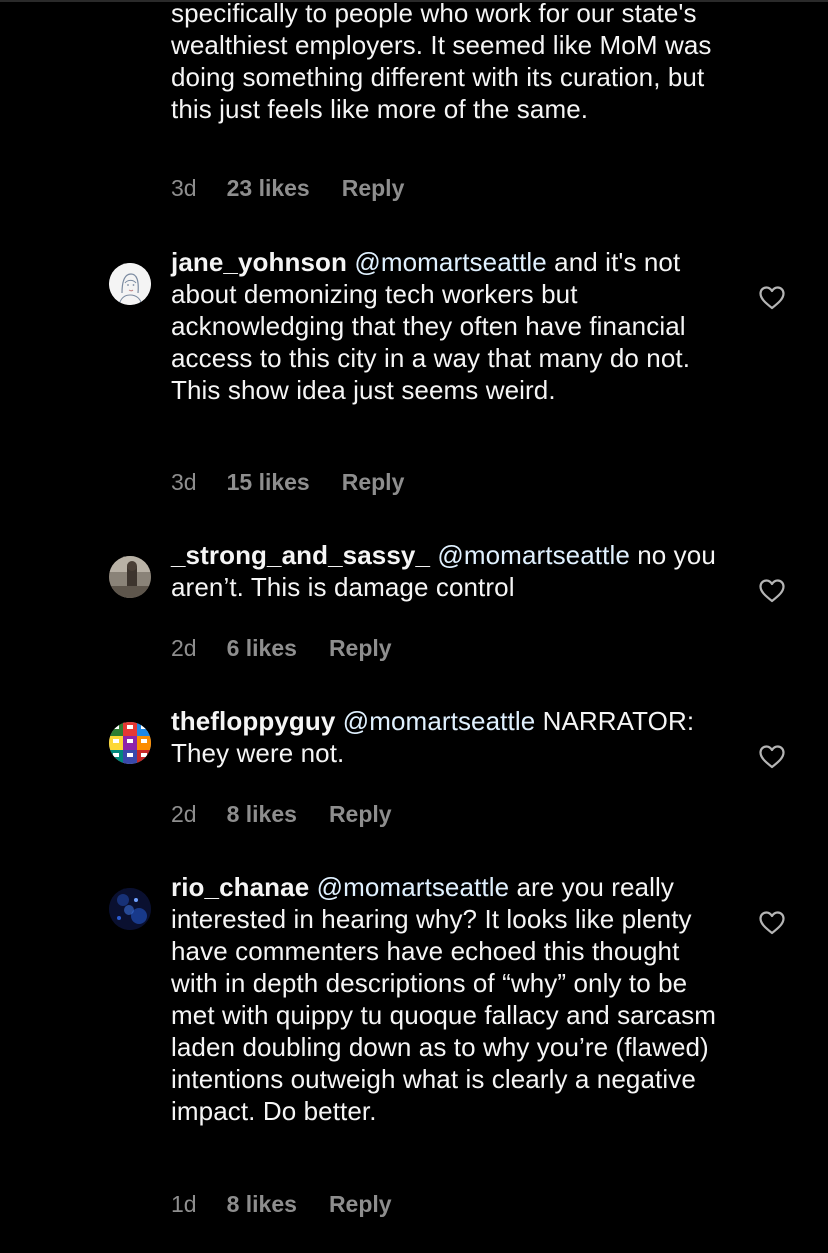 The height and width of the screenshot is (1253, 828). I want to click on comment-meta: 2d 8 likes Reply, so click(281, 814).